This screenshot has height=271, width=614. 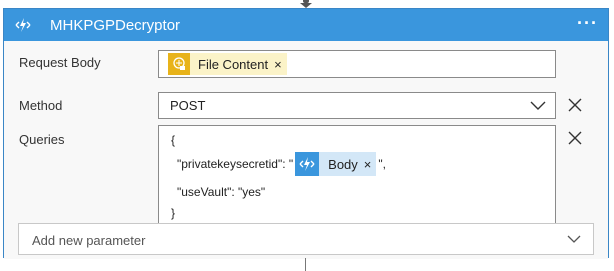 What do you see at coordinates (575, 105) in the screenshot?
I see `remove-method-button` at bounding box center [575, 105].